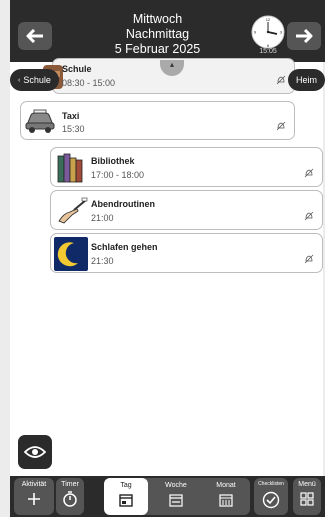  Describe the element at coordinates (186, 167) in the screenshot. I see `activity-card-bibliothek: Bibliothek 17:00 - 18:00` at that location.